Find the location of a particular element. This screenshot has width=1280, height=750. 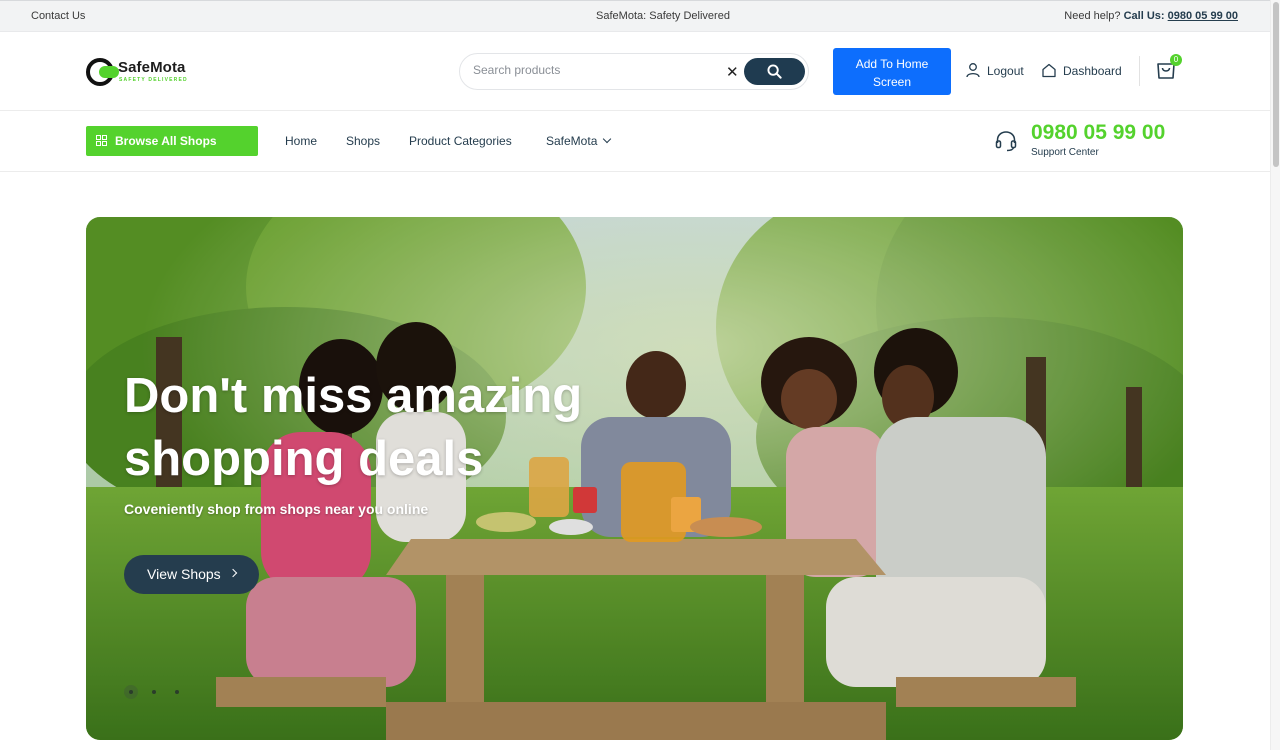

support-label: Support Center is located at coordinates (1065, 152).